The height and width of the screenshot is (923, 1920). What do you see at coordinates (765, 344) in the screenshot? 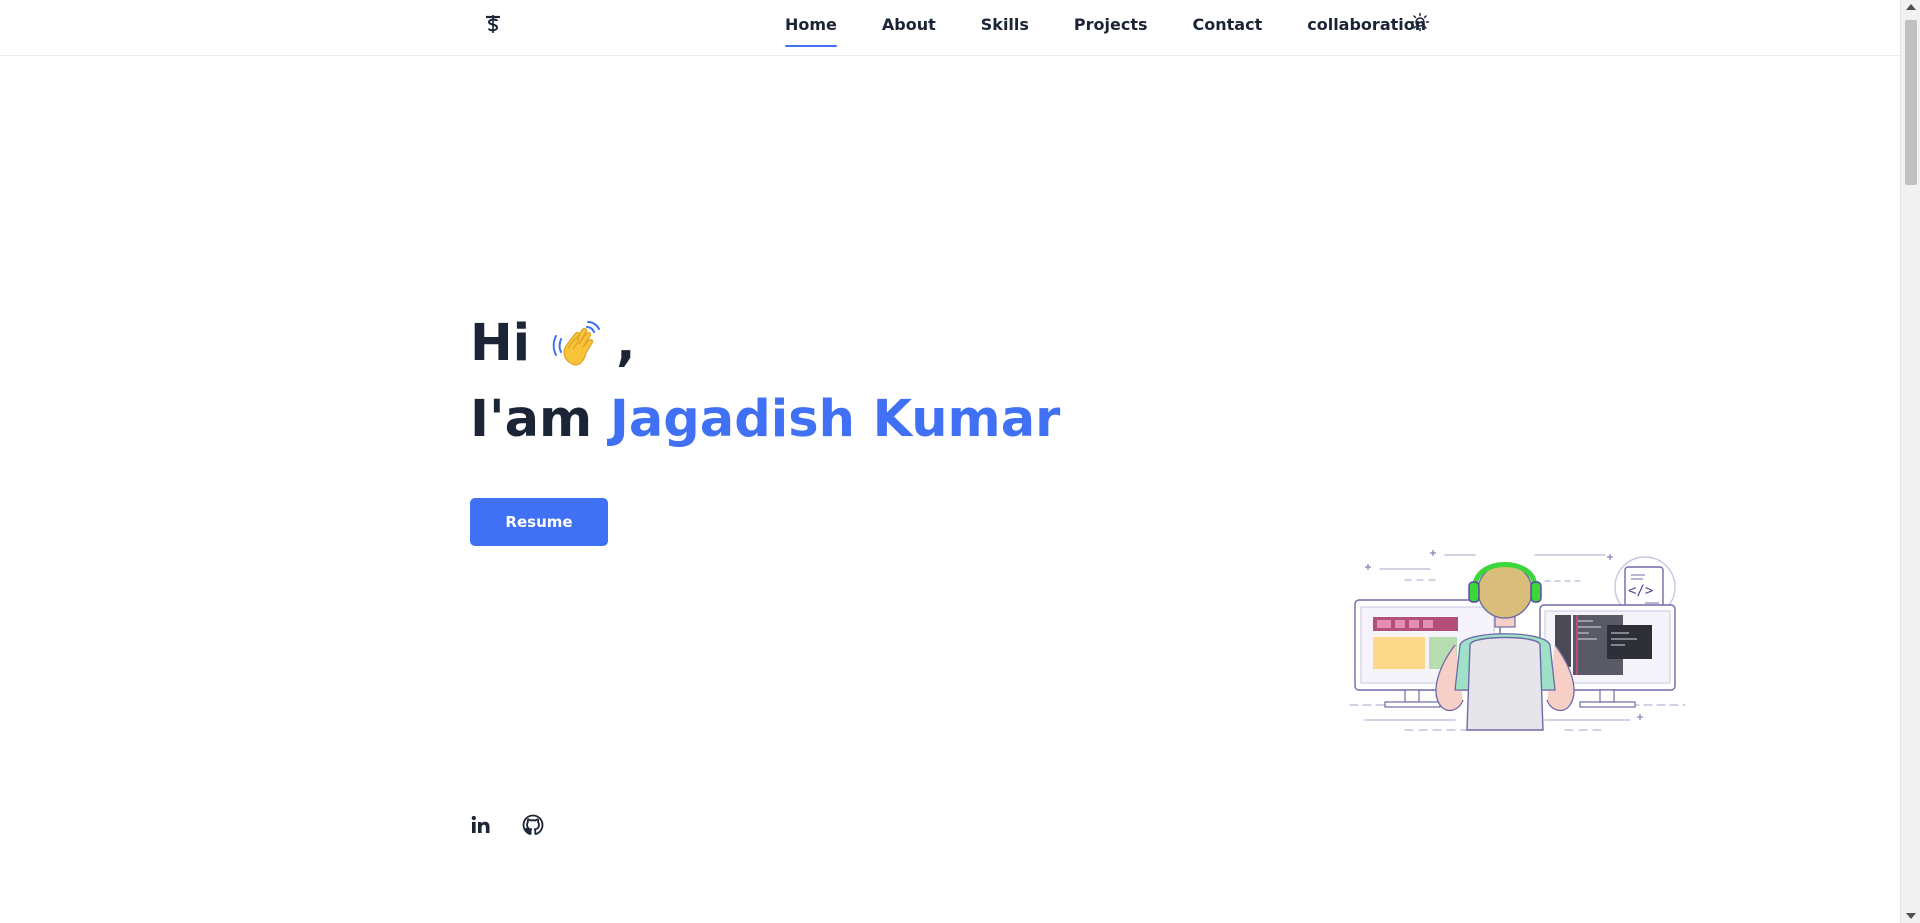
I see `greeting-heading: Hi ,` at bounding box center [765, 344].